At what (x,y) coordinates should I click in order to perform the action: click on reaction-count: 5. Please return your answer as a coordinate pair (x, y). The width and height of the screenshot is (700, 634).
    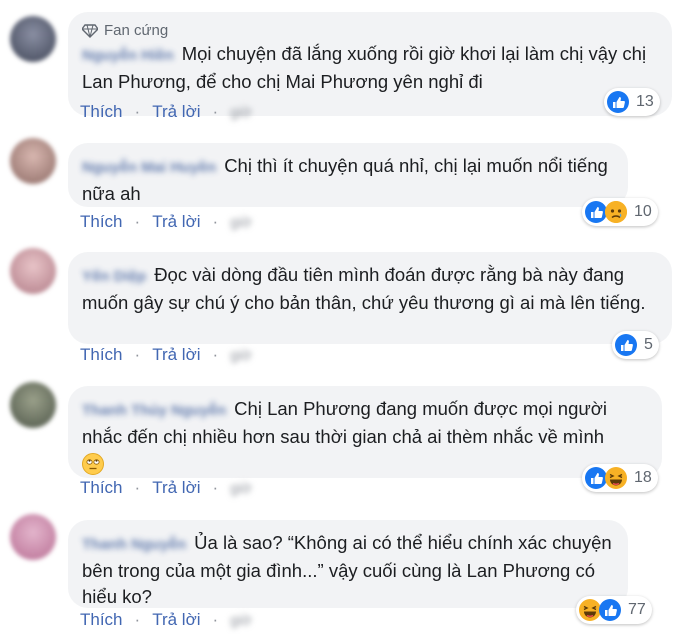
    Looking at the image, I should click on (648, 344).